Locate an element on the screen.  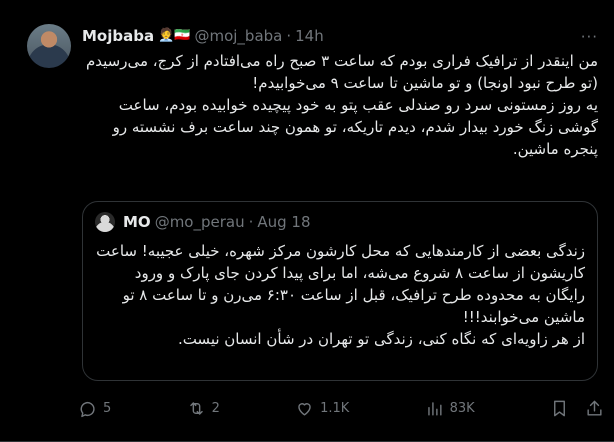
action-bar: 5 2 1.1K 83K is located at coordinates (341, 408).